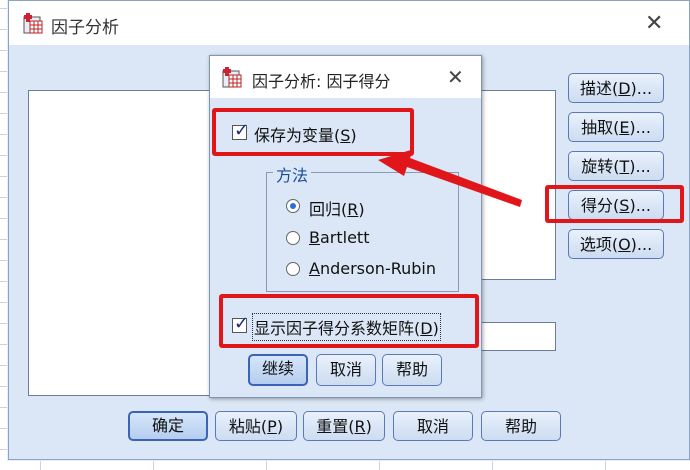  Describe the element at coordinates (450, 178) in the screenshot. I see `annotation-arrow` at that location.